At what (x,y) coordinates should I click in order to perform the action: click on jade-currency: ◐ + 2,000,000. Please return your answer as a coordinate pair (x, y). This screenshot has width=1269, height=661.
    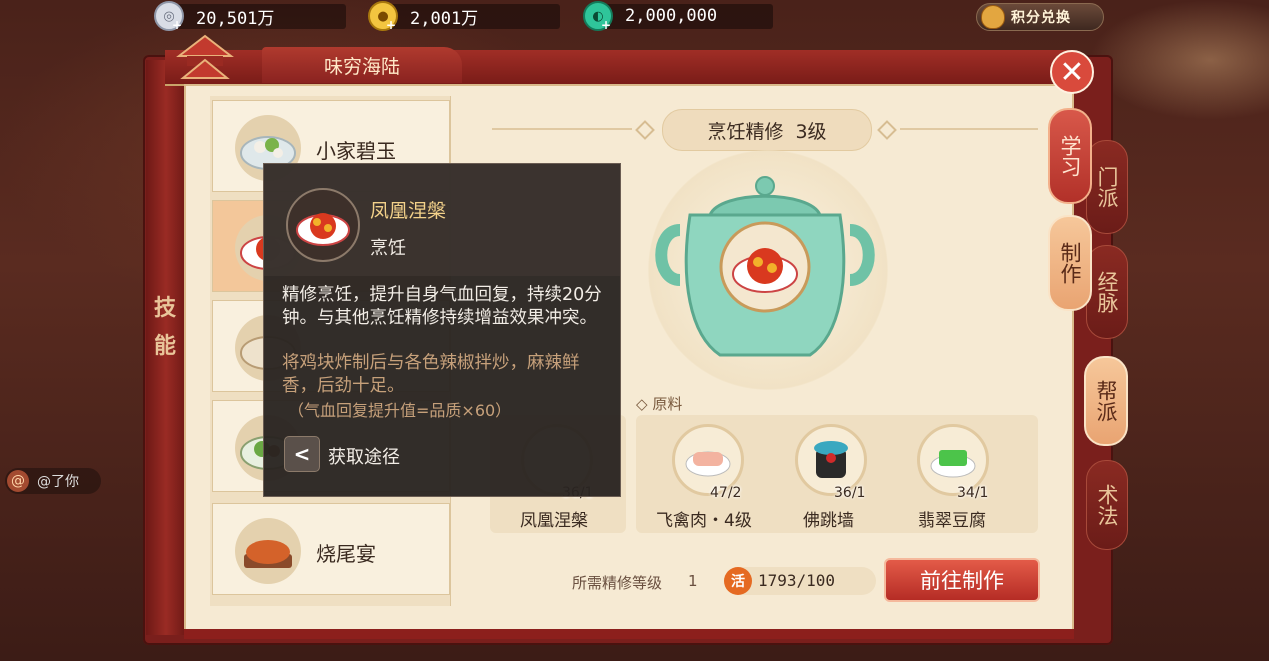
    Looking at the image, I should click on (678, 16).